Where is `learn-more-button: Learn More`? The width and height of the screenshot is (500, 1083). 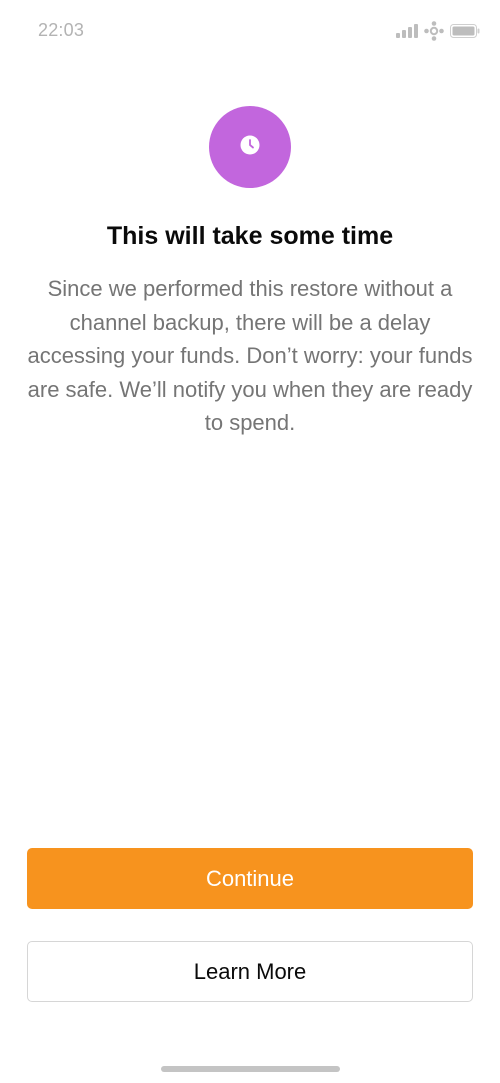
learn-more-button: Learn More is located at coordinates (250, 971).